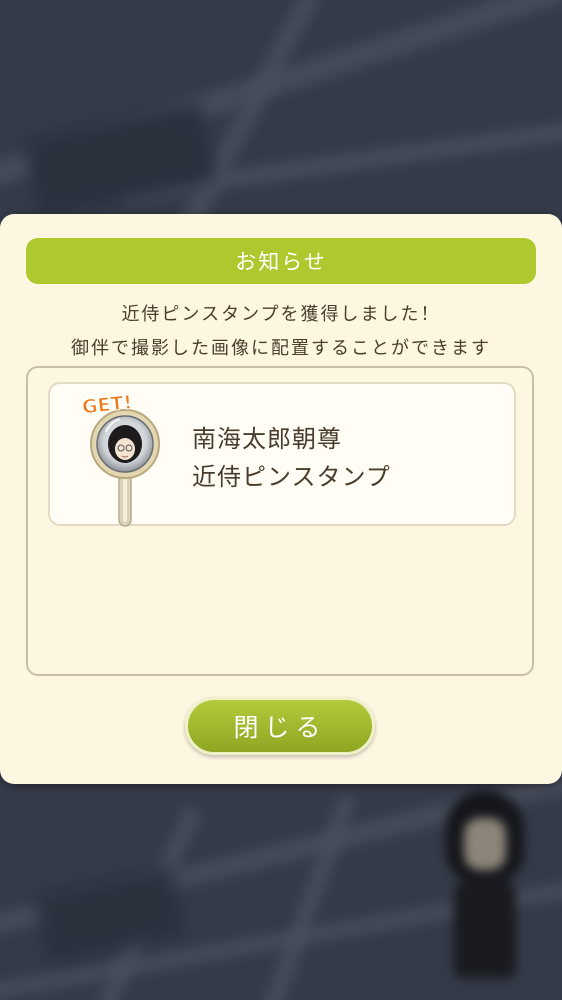  Describe the element at coordinates (483, 895) in the screenshot. I see `blurred-character-pin` at that location.